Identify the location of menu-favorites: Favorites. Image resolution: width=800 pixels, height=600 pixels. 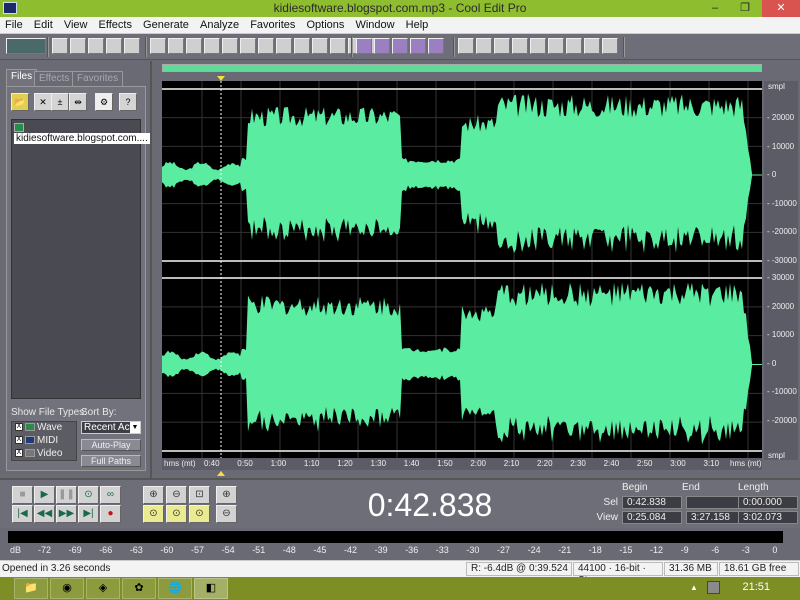
(270, 24).